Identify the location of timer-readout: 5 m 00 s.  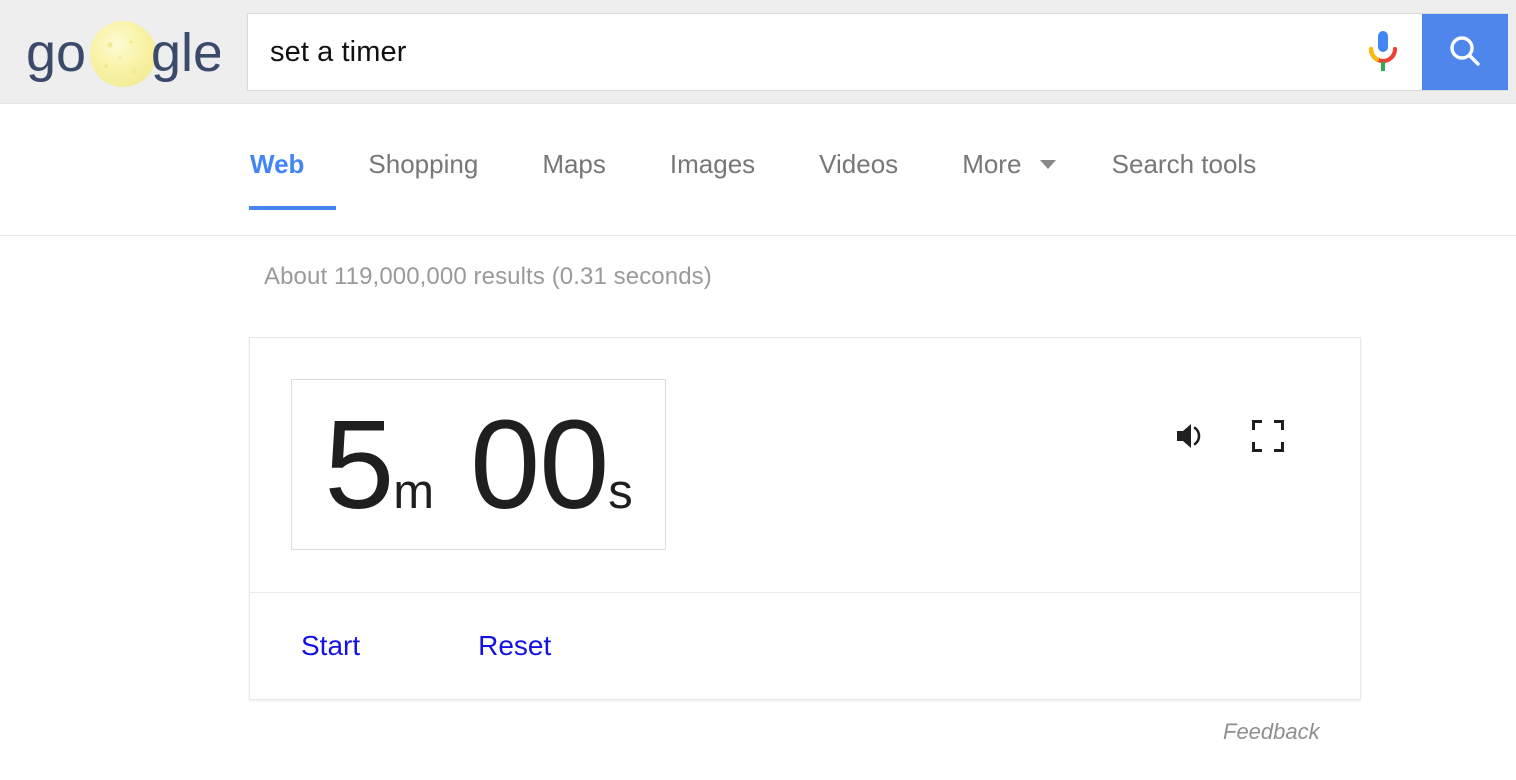
(478, 464).